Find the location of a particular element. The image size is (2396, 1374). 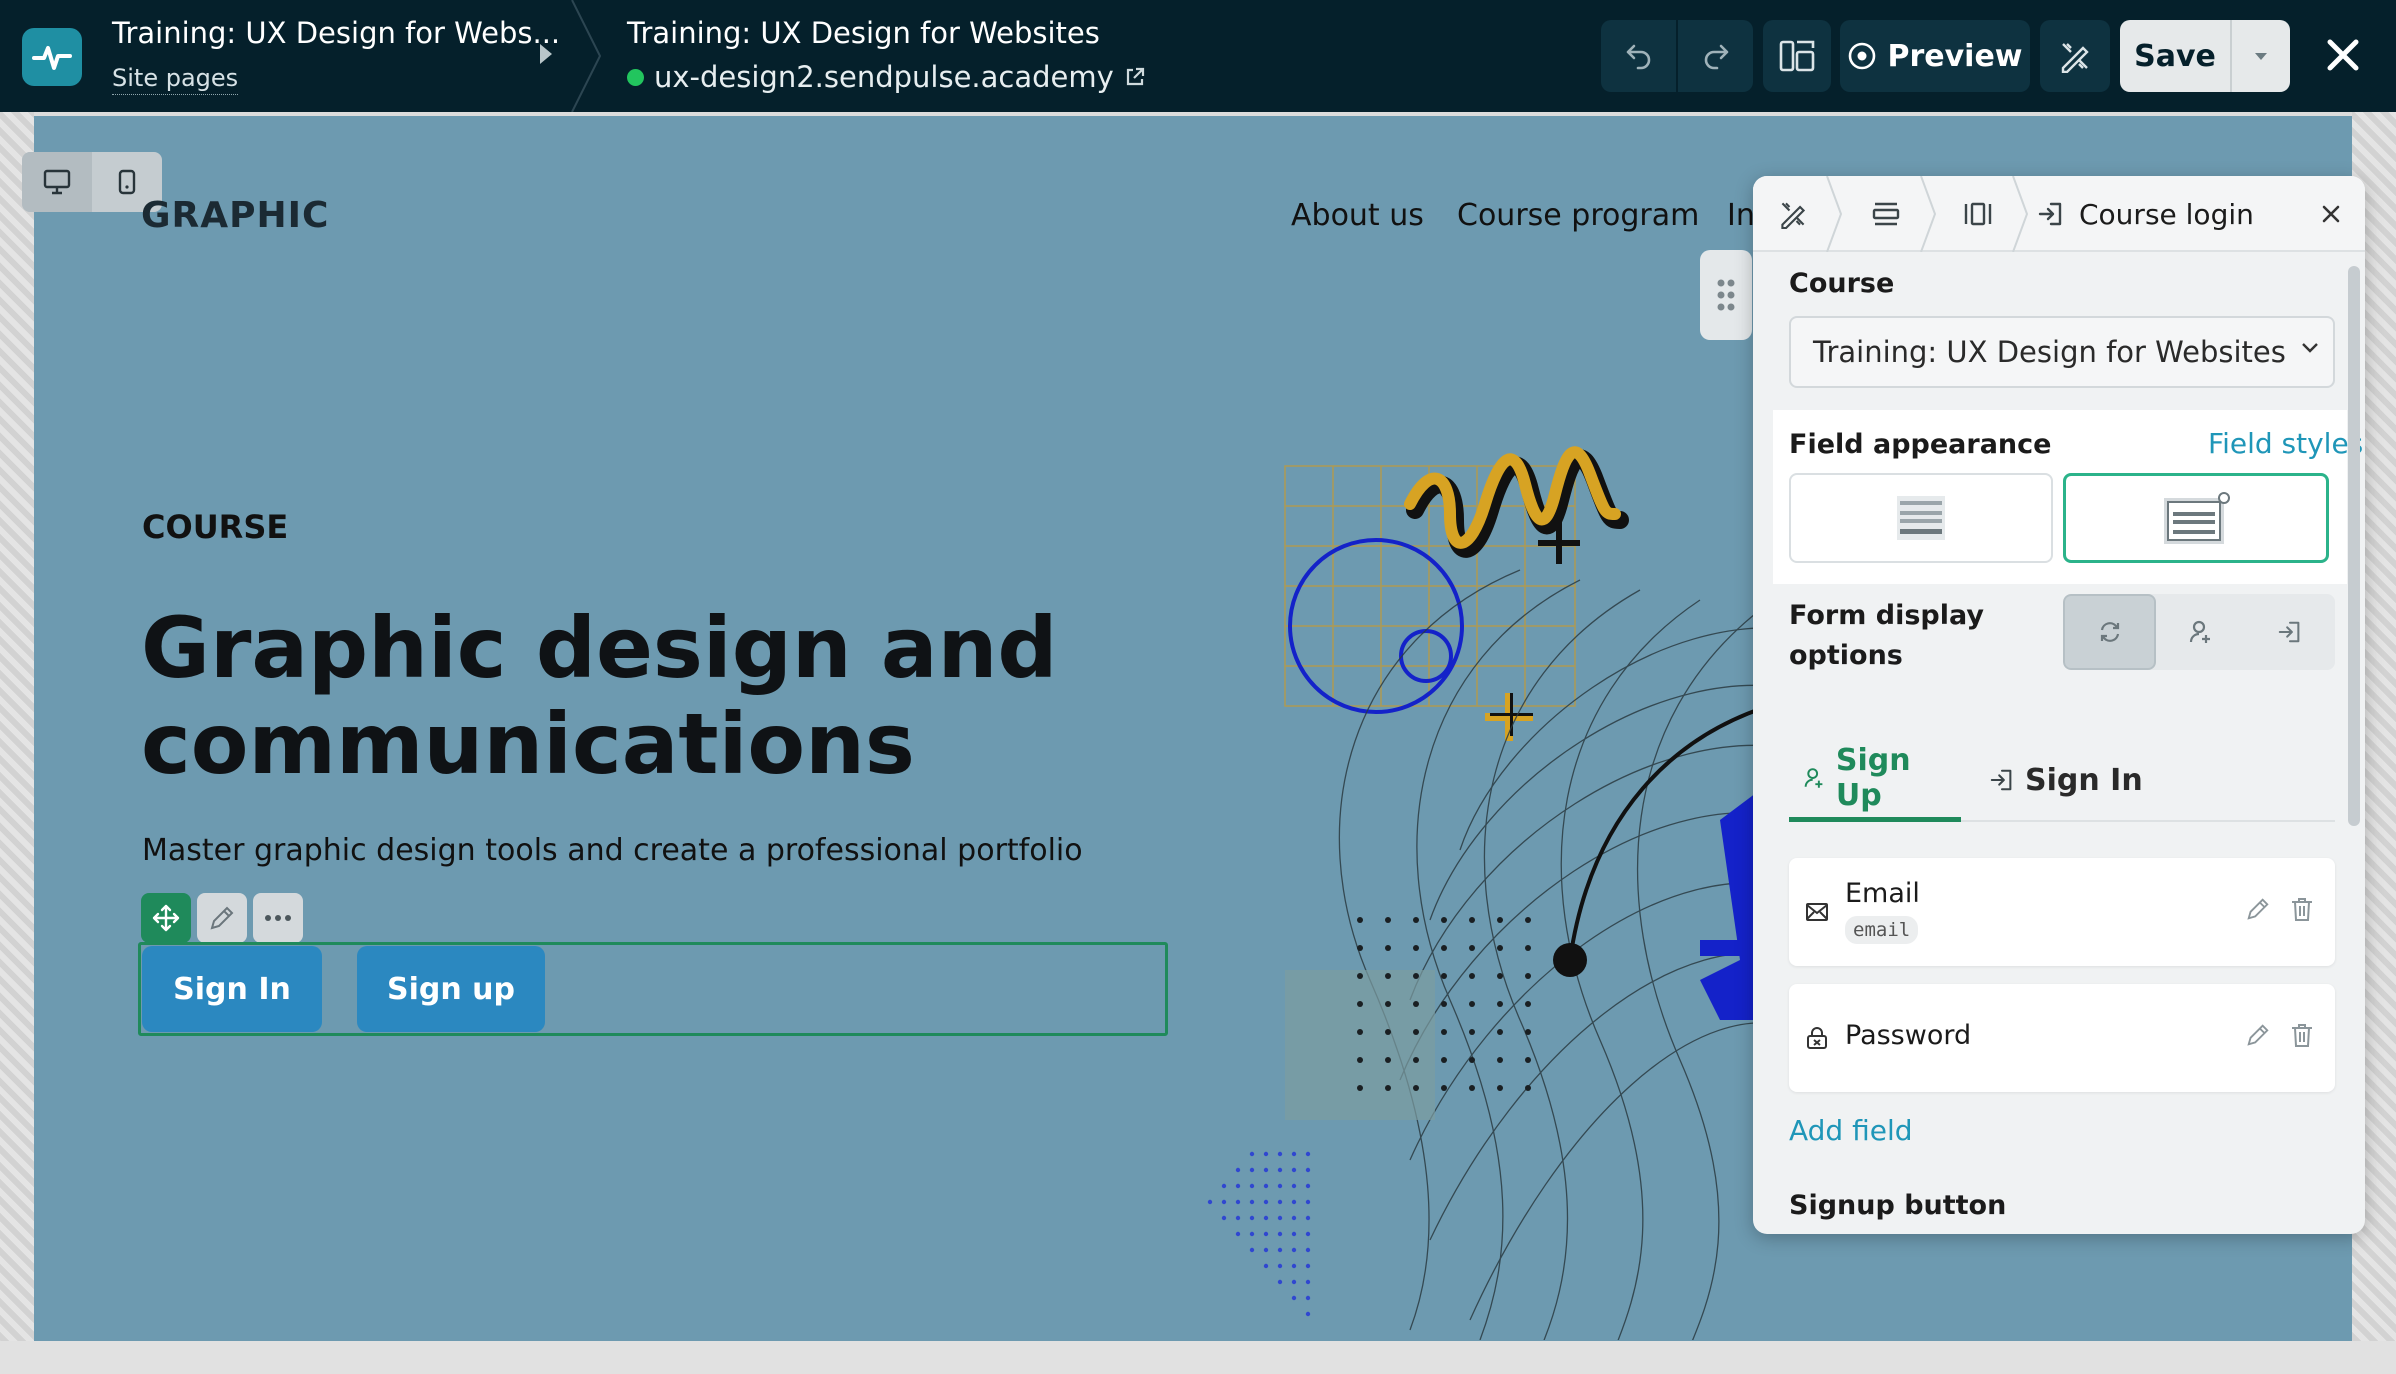

more-icon is located at coordinates (278, 918).